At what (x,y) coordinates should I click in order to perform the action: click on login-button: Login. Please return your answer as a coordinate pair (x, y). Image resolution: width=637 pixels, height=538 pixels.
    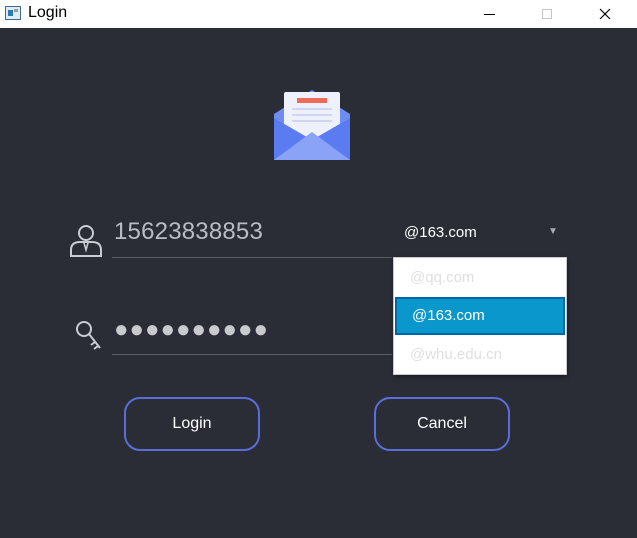
    Looking at the image, I should click on (192, 424).